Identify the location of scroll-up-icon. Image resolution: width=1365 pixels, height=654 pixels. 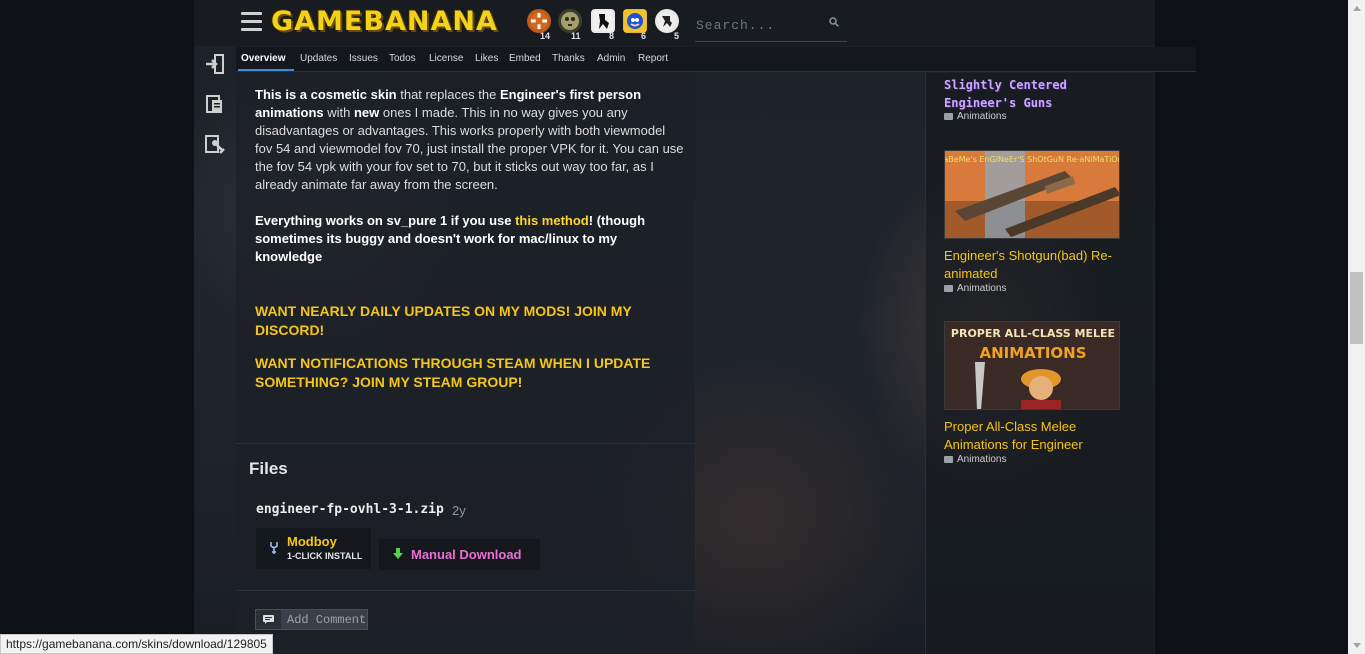
(1356, 8).